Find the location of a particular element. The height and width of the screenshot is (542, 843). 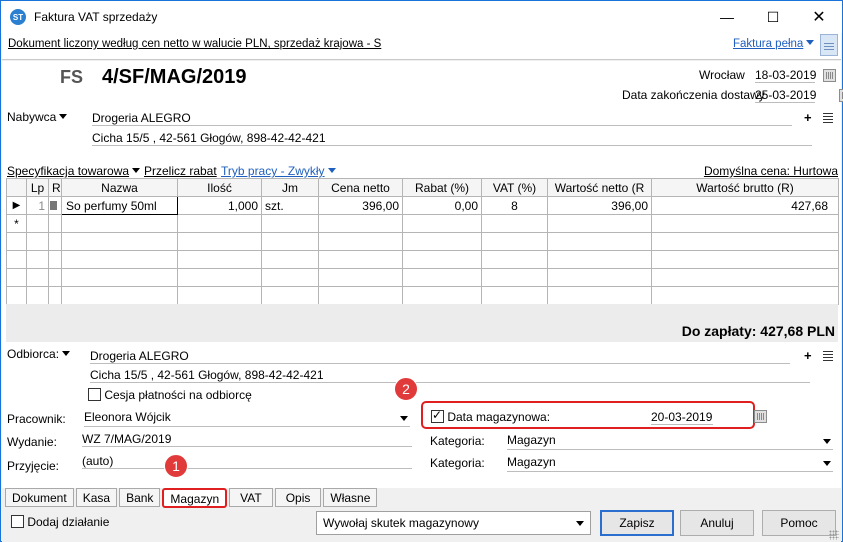

storage-date-field: 20-03-2019 is located at coordinates (682, 417).